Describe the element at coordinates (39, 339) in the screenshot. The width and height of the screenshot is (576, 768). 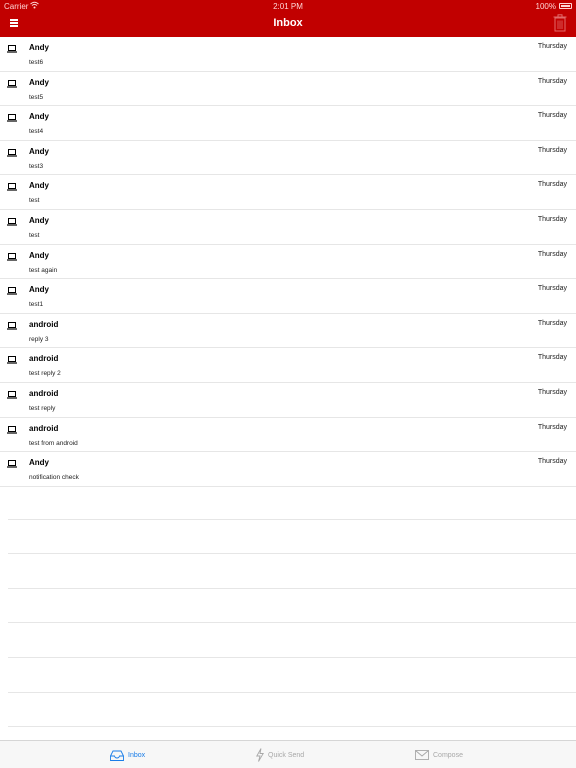
I see `message-subject: reply 3` at that location.